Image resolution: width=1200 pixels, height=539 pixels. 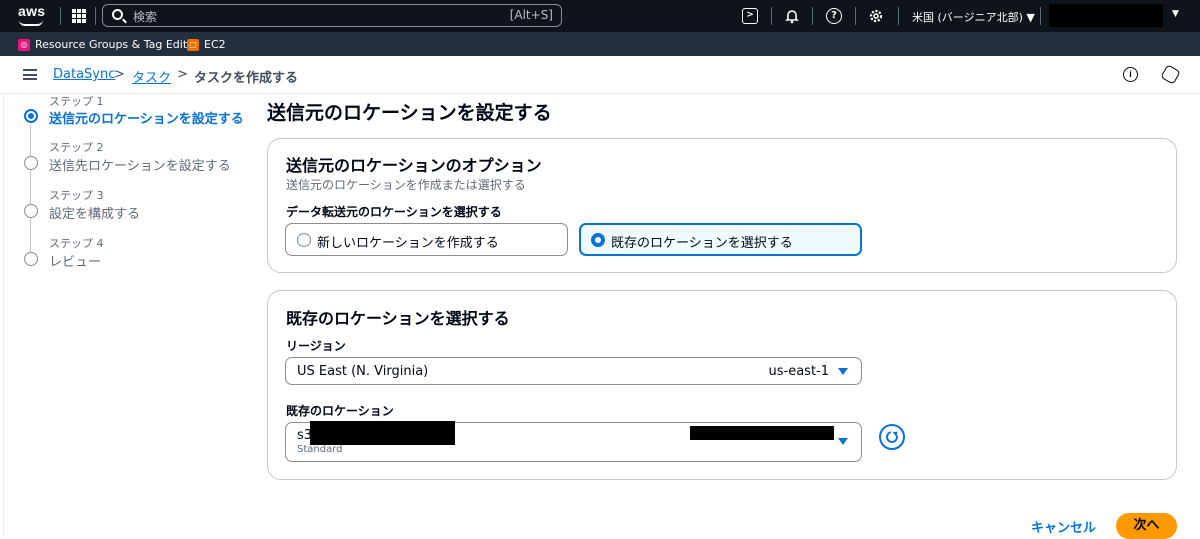 What do you see at coordinates (892, 437) in the screenshot?
I see `refresh-icon` at bounding box center [892, 437].